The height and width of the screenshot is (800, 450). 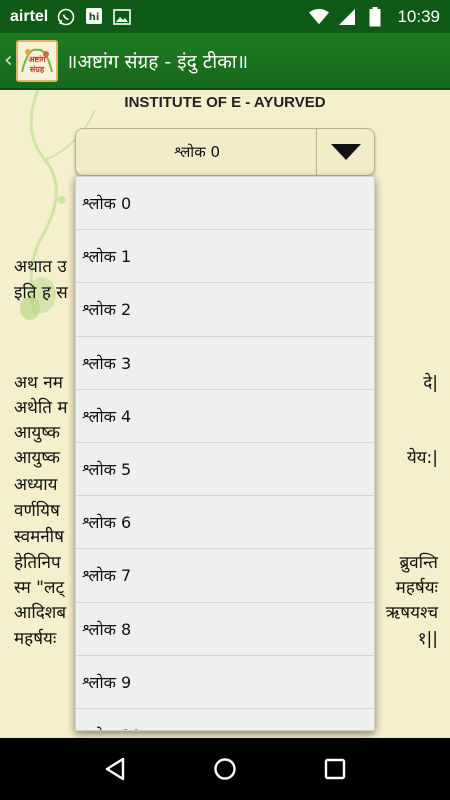 What do you see at coordinates (411, 613) in the screenshot?
I see `verse-line: ऋषयश्च` at bounding box center [411, 613].